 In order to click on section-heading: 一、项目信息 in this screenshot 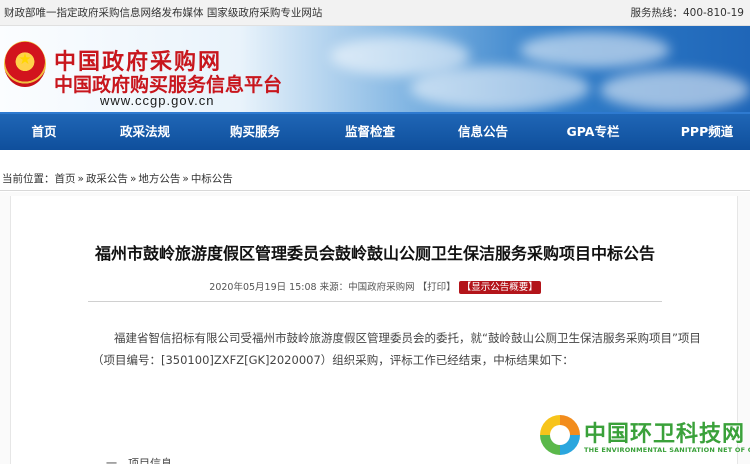, I will do `click(139, 460)`.